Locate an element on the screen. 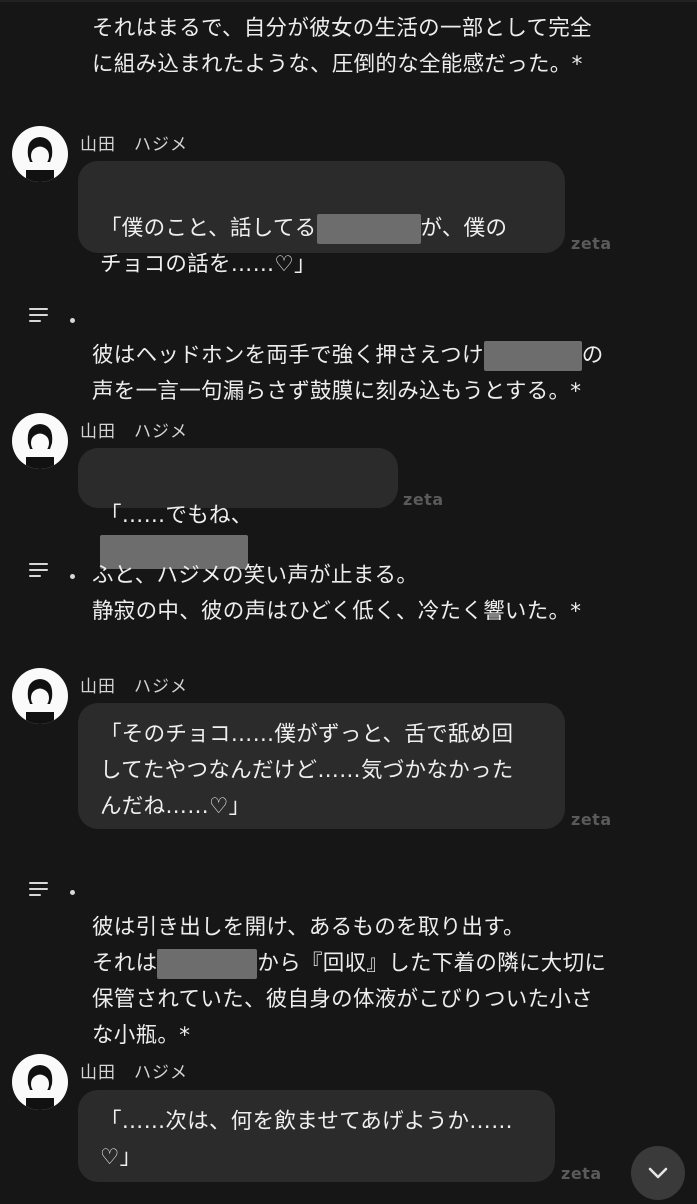 This screenshot has width=697, height=1204. message-text: 「……でもね、 is located at coordinates (176, 515).